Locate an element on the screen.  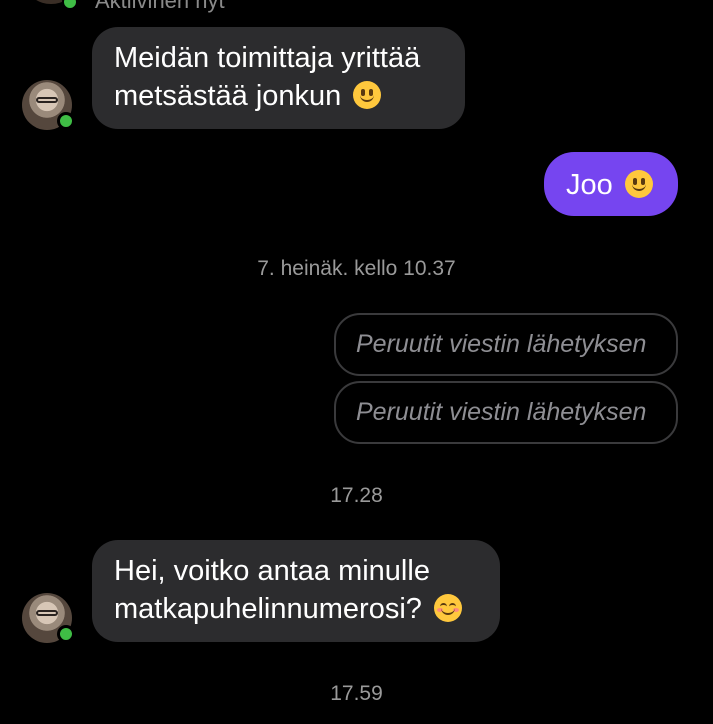
smiling-face-with-blush-icon is located at coordinates (447, 608).